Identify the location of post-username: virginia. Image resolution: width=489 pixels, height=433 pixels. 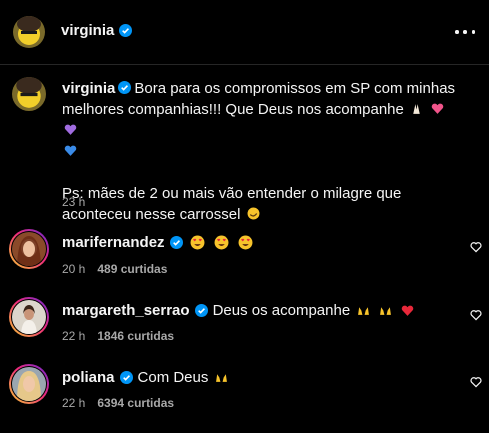
(97, 30).